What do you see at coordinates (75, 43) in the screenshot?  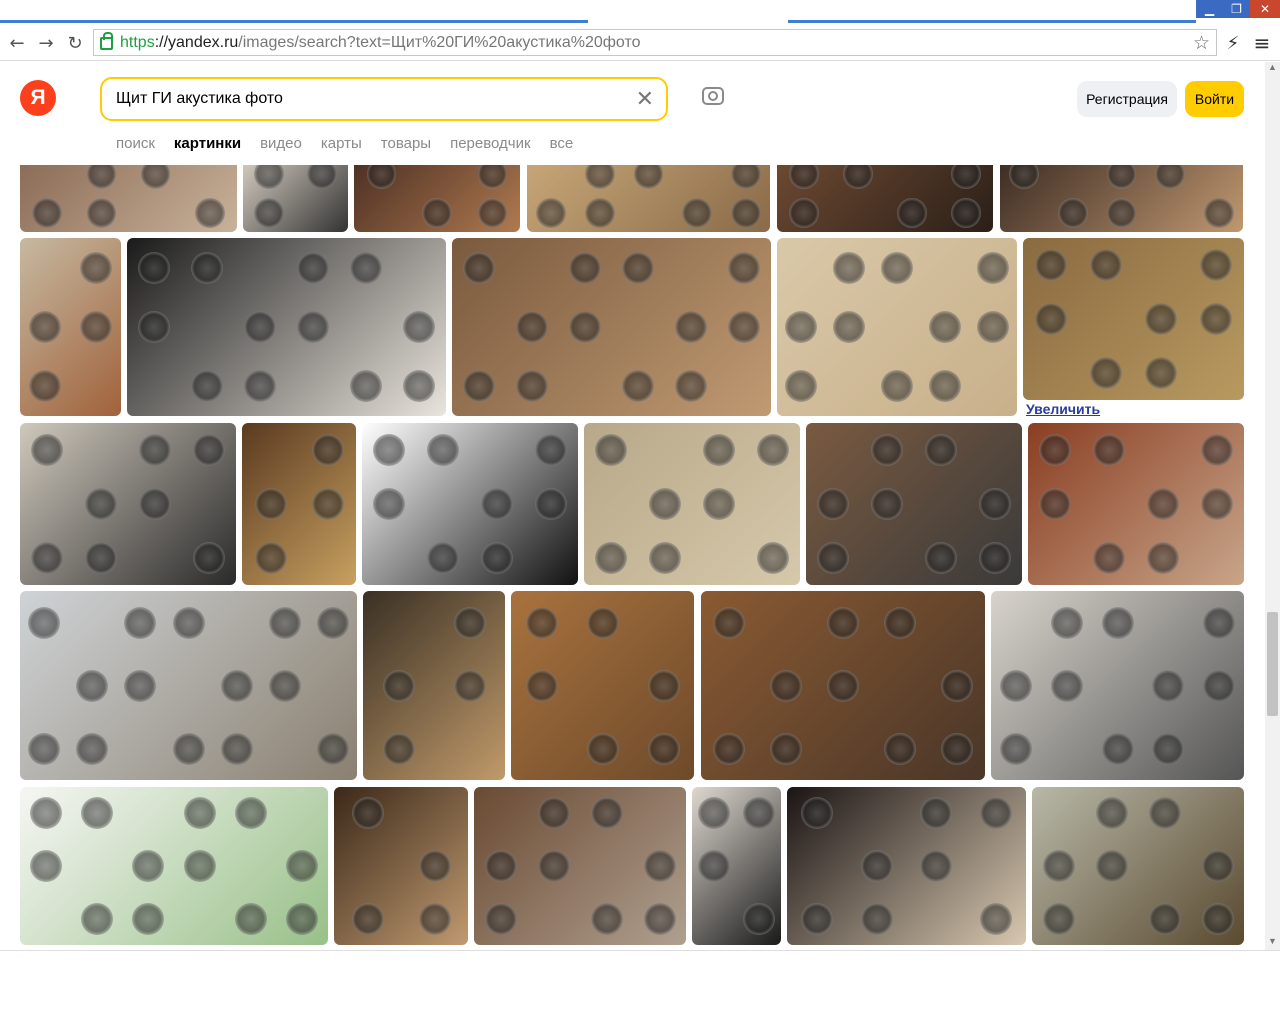 I see `reload-button: ↻` at bounding box center [75, 43].